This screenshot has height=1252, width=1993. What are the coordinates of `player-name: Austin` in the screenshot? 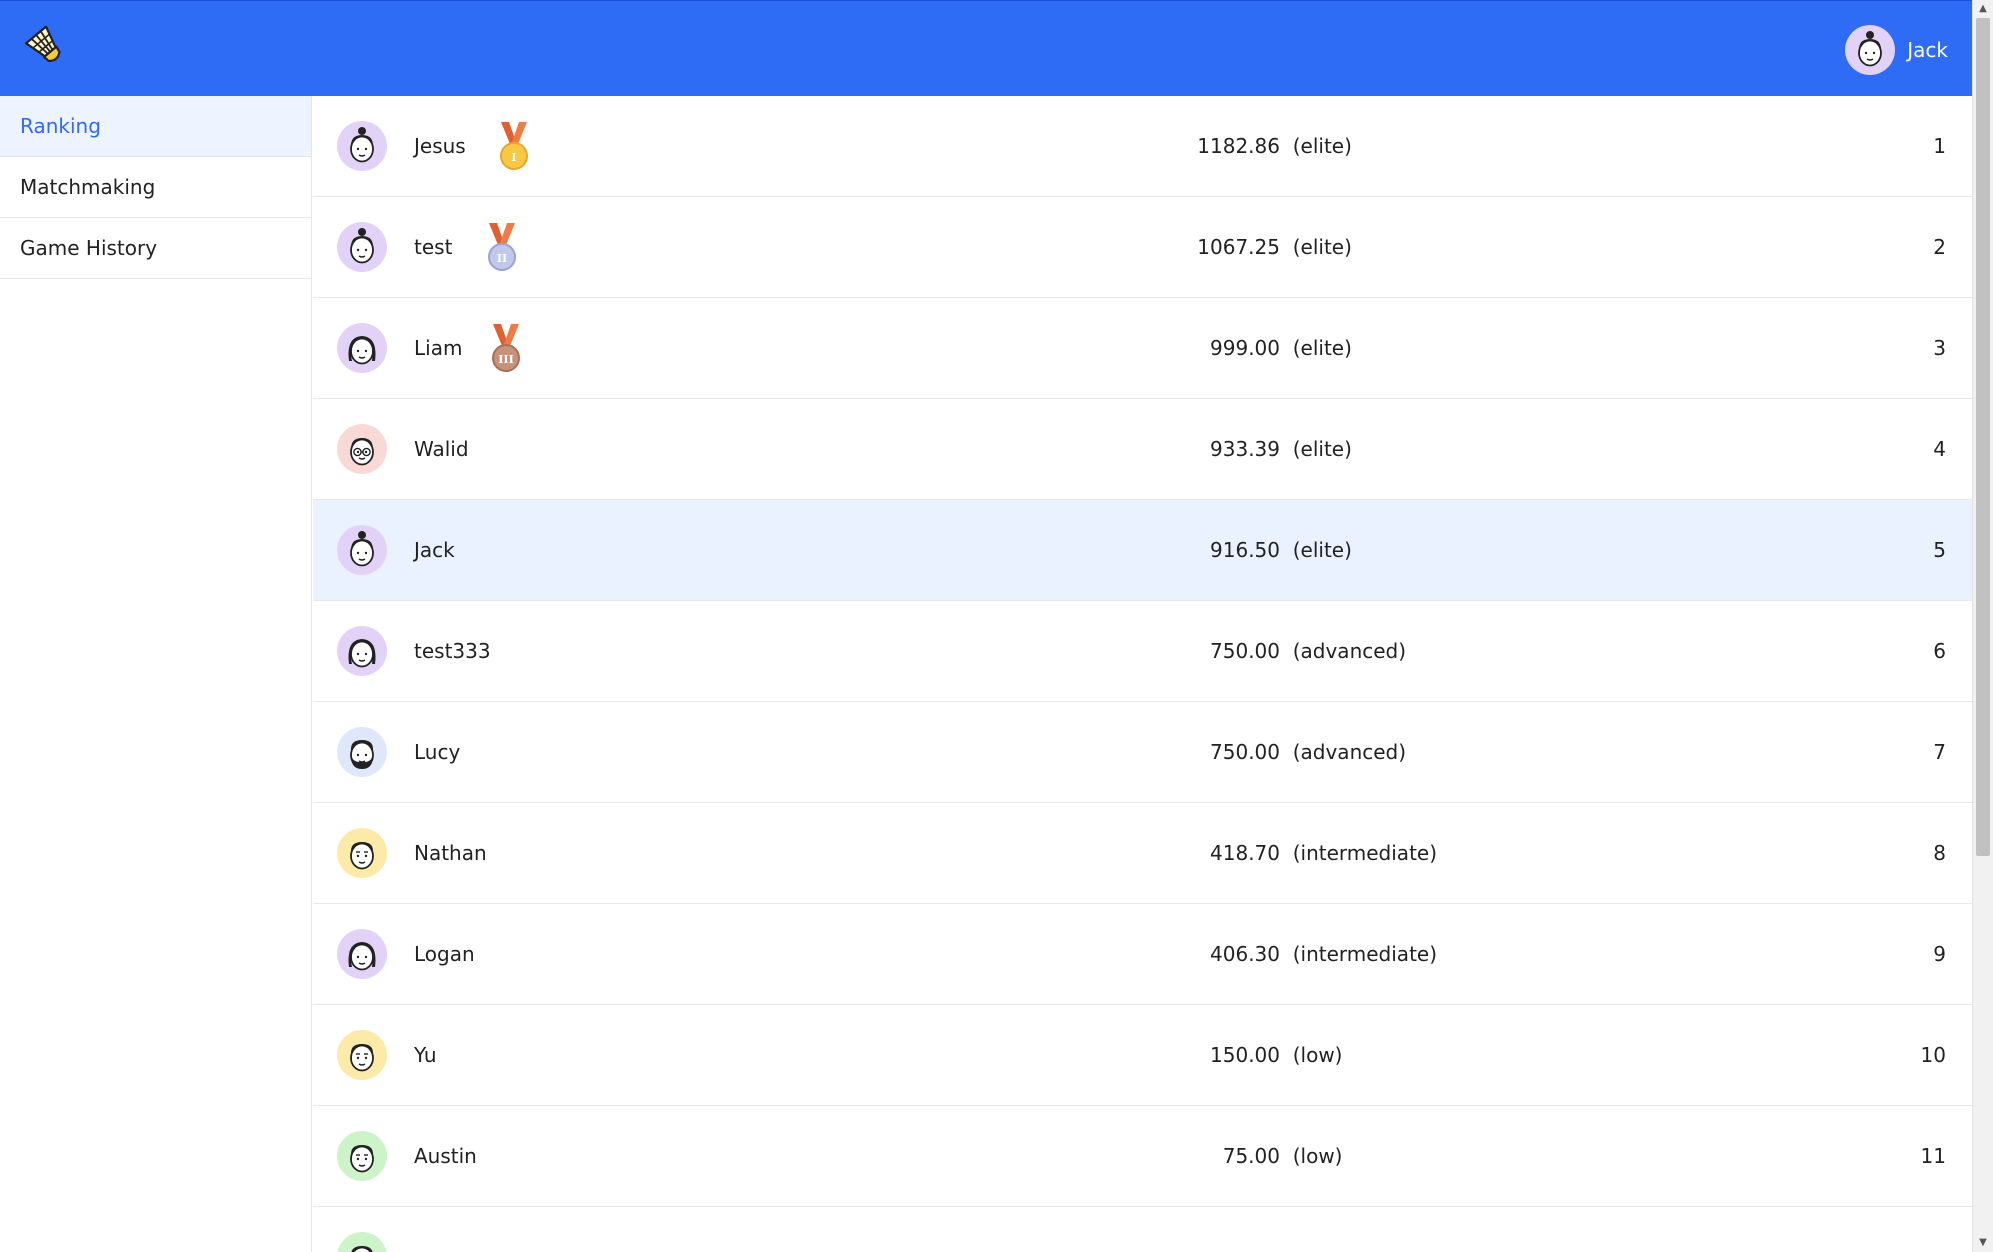 It's located at (445, 1156).